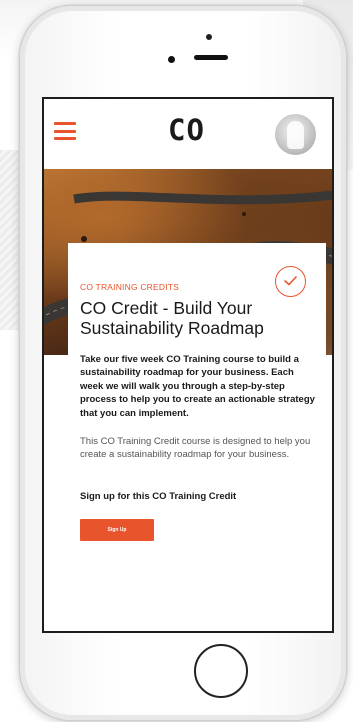  What do you see at coordinates (211, 57) in the screenshot?
I see `earpiece-speaker` at bounding box center [211, 57].